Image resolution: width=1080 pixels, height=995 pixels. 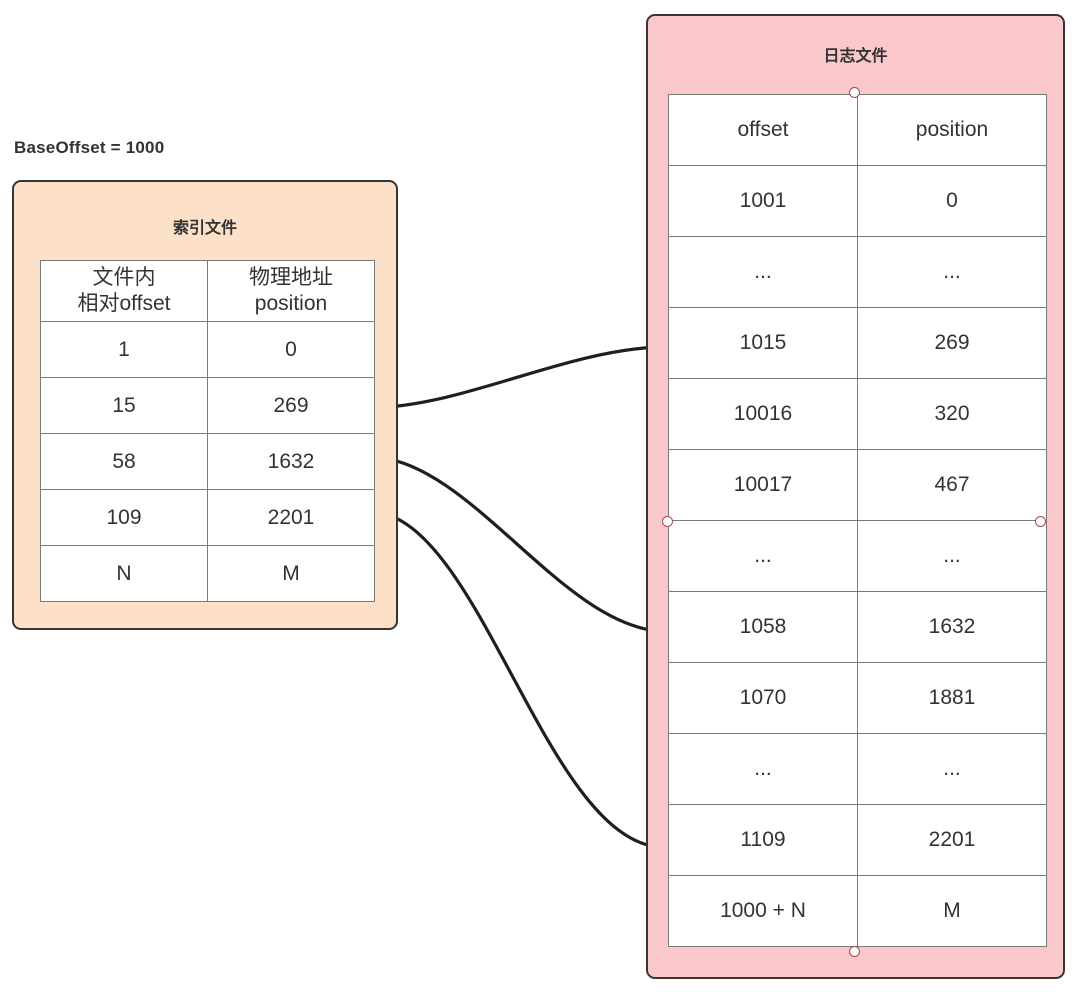 What do you see at coordinates (124, 291) in the screenshot?
I see `index-header-offset: 文件内 相对offset` at bounding box center [124, 291].